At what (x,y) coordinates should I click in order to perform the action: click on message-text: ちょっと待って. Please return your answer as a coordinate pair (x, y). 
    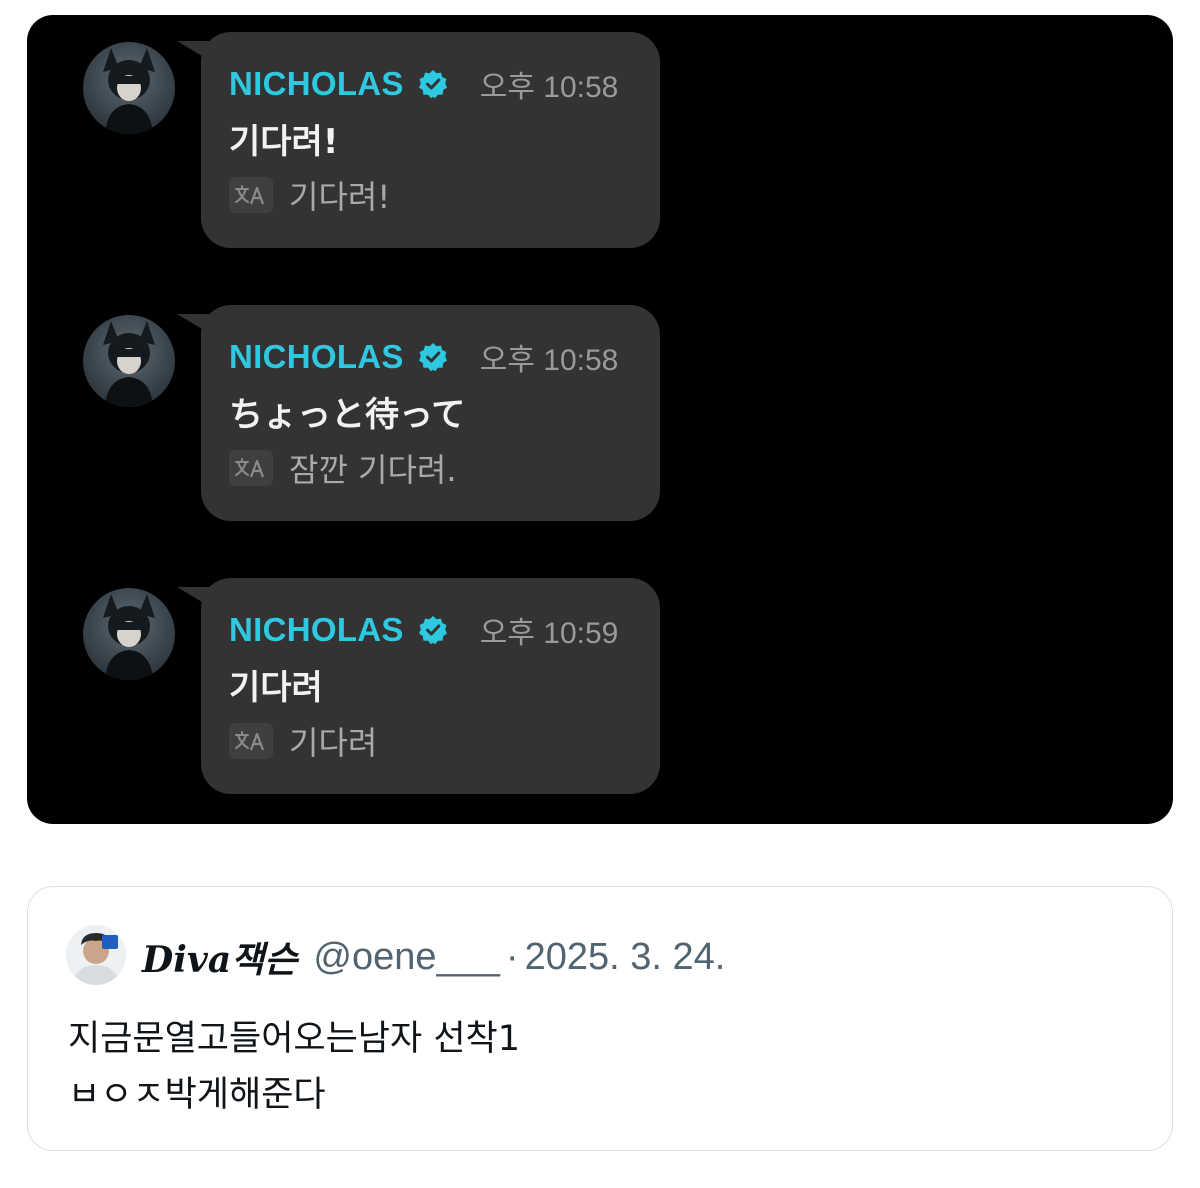
    Looking at the image, I should click on (347, 415).